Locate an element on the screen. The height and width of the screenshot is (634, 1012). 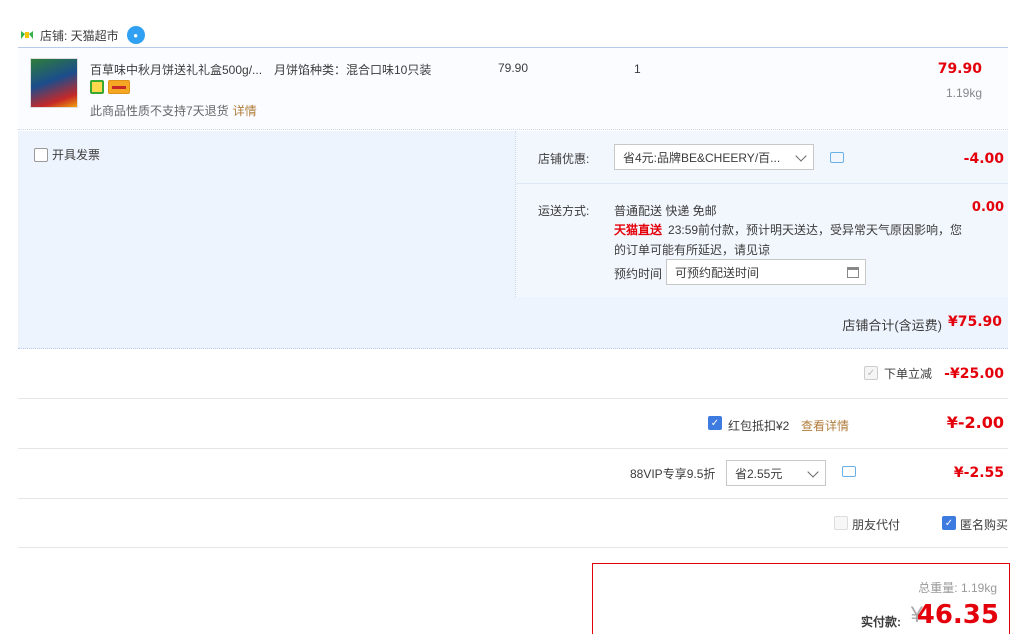
appointment-time-input: 可预约配送时间 is located at coordinates (766, 272).